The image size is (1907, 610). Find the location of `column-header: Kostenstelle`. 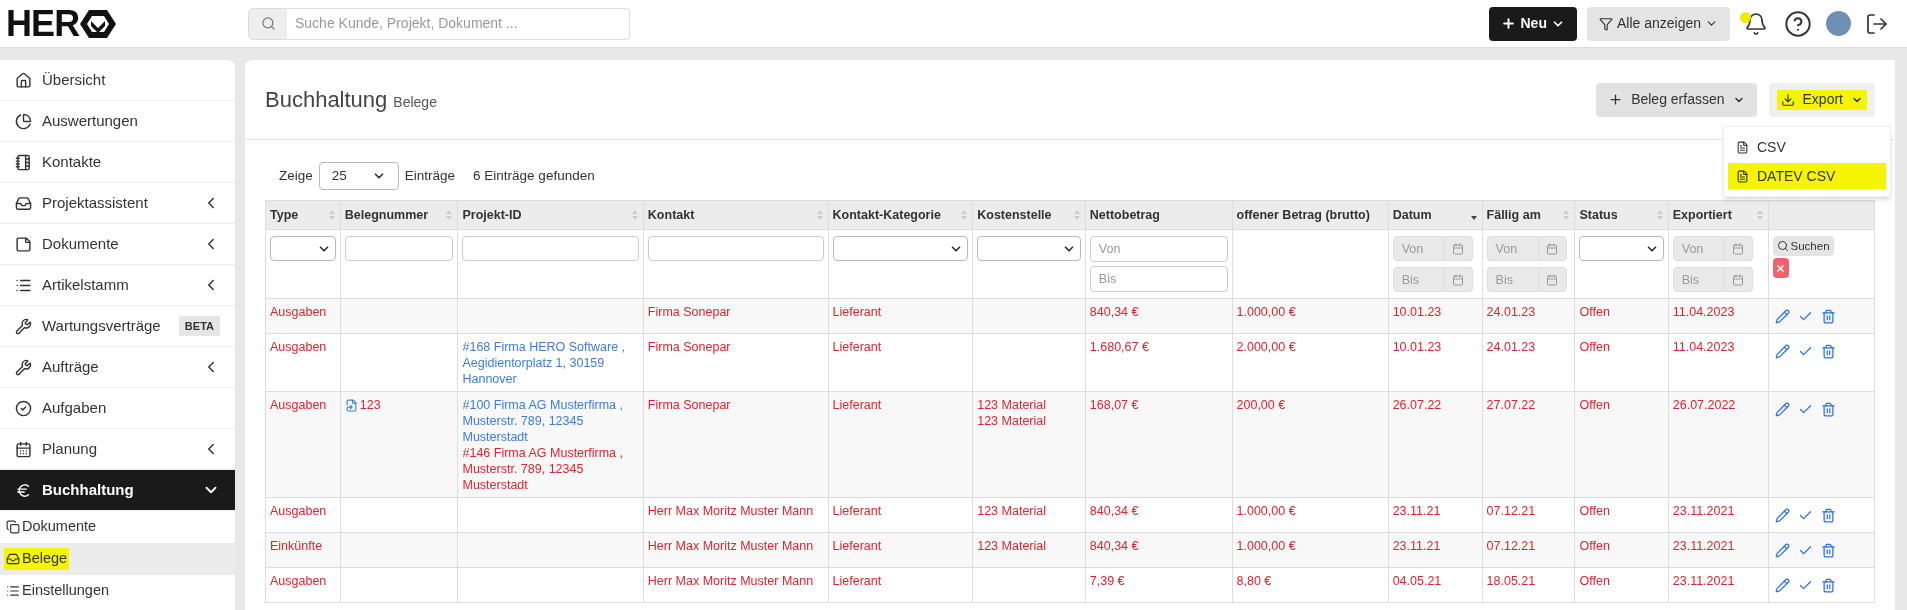

column-header: Kostenstelle is located at coordinates (1029, 215).